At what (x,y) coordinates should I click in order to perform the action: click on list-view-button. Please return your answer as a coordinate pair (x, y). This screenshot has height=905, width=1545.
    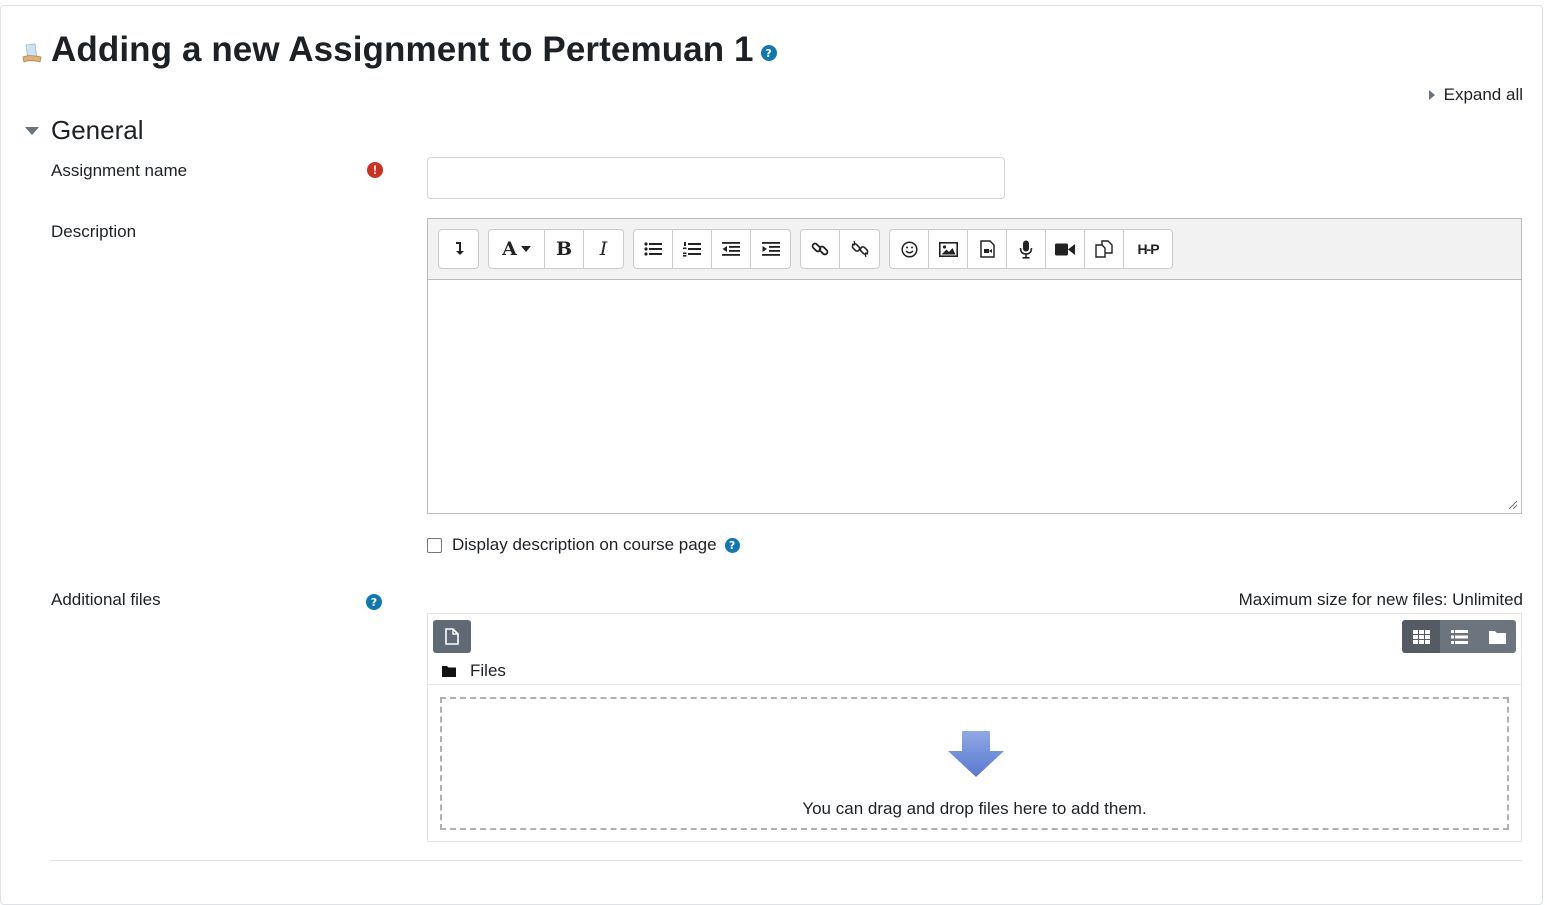
    Looking at the image, I should click on (1459, 636).